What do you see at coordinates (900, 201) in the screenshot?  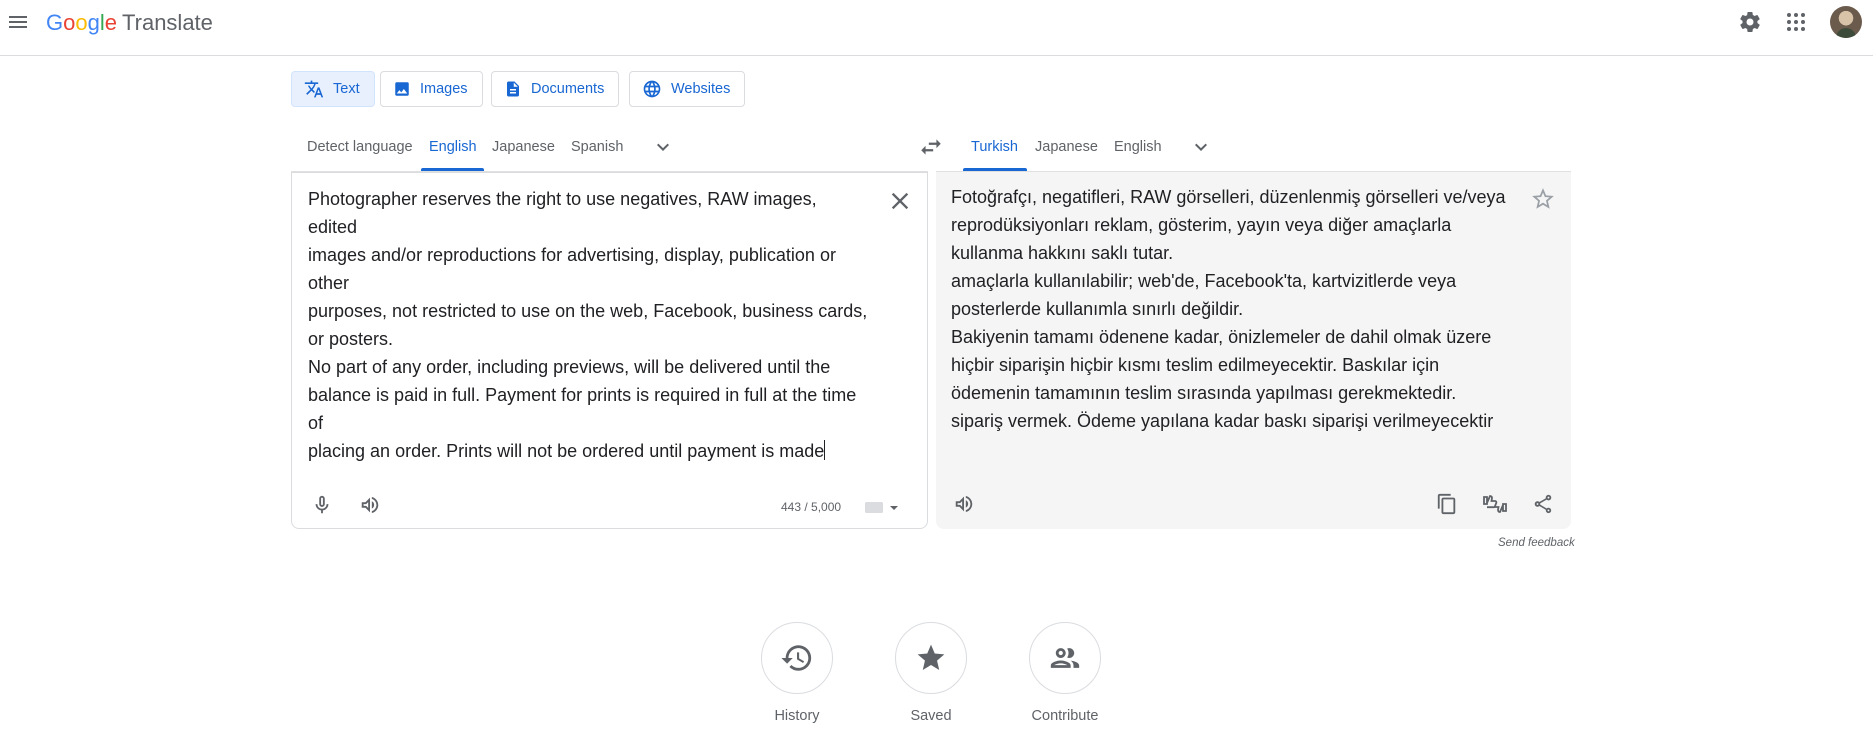 I see `clear-source-close-icon` at bounding box center [900, 201].